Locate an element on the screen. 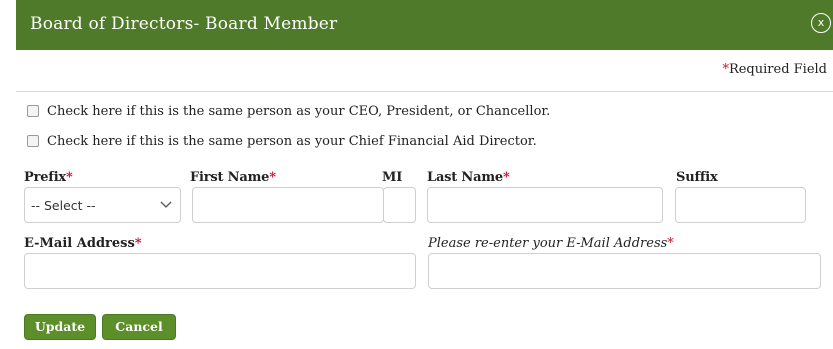 The width and height of the screenshot is (833, 349). prefix-label-text: Prefix is located at coordinates (45, 177).